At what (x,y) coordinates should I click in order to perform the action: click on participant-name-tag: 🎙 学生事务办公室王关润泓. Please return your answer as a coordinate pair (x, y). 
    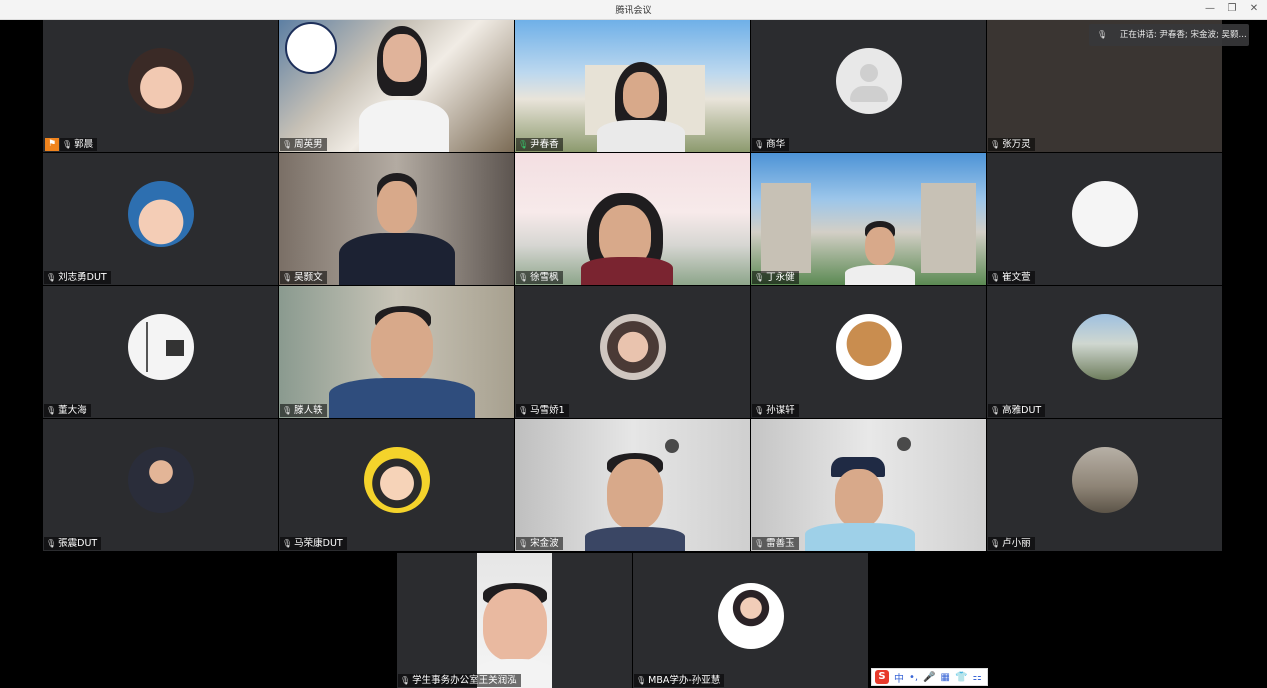
    Looking at the image, I should click on (459, 680).